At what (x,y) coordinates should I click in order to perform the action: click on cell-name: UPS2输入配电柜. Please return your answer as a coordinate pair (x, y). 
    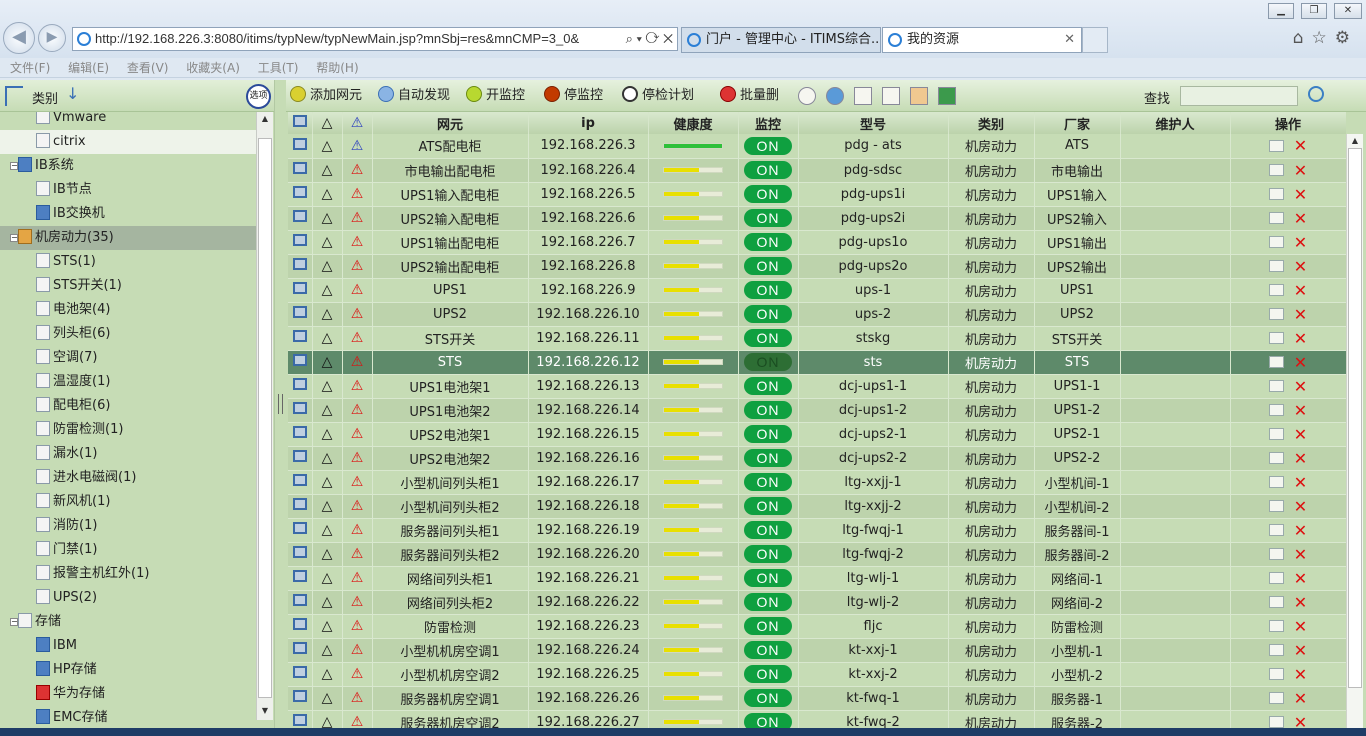
    Looking at the image, I should click on (450, 218).